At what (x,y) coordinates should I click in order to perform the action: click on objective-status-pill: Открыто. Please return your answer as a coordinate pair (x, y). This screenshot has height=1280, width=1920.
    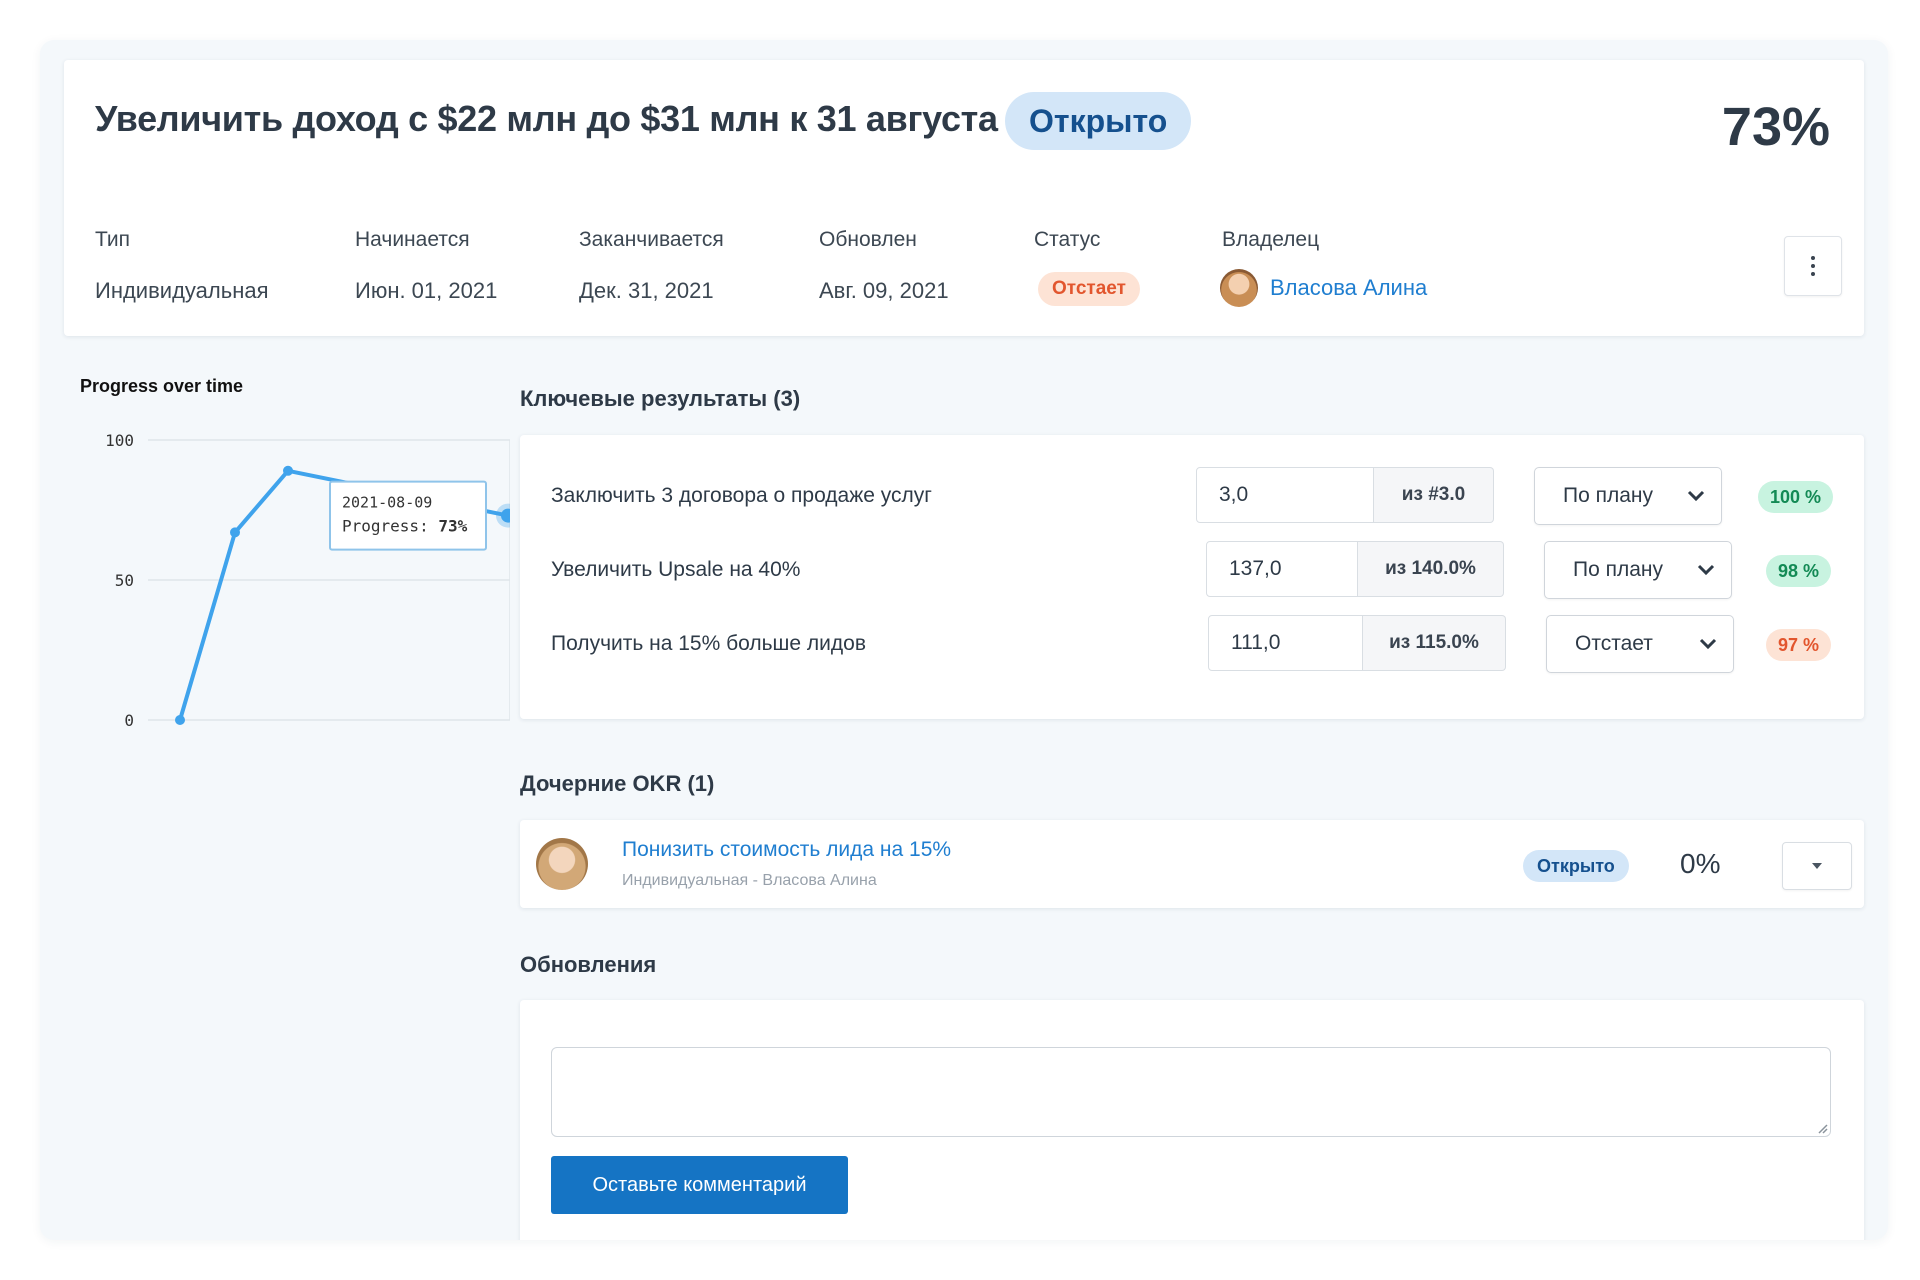
    Looking at the image, I should click on (1098, 121).